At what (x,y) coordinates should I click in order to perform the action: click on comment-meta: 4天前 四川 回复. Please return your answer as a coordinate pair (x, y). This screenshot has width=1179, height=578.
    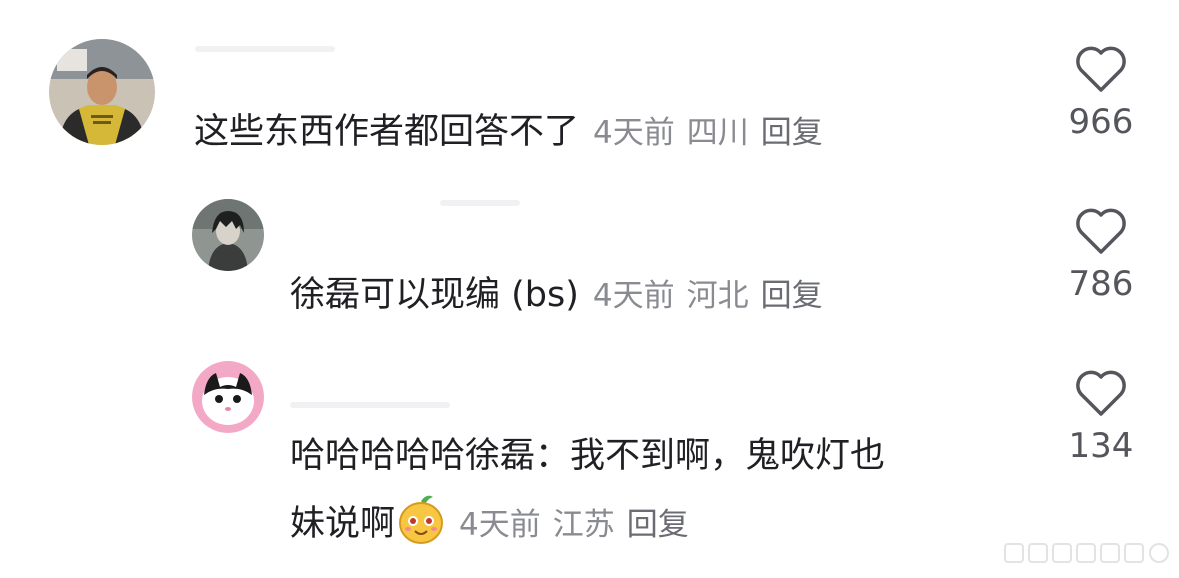
    Looking at the image, I should click on (714, 133).